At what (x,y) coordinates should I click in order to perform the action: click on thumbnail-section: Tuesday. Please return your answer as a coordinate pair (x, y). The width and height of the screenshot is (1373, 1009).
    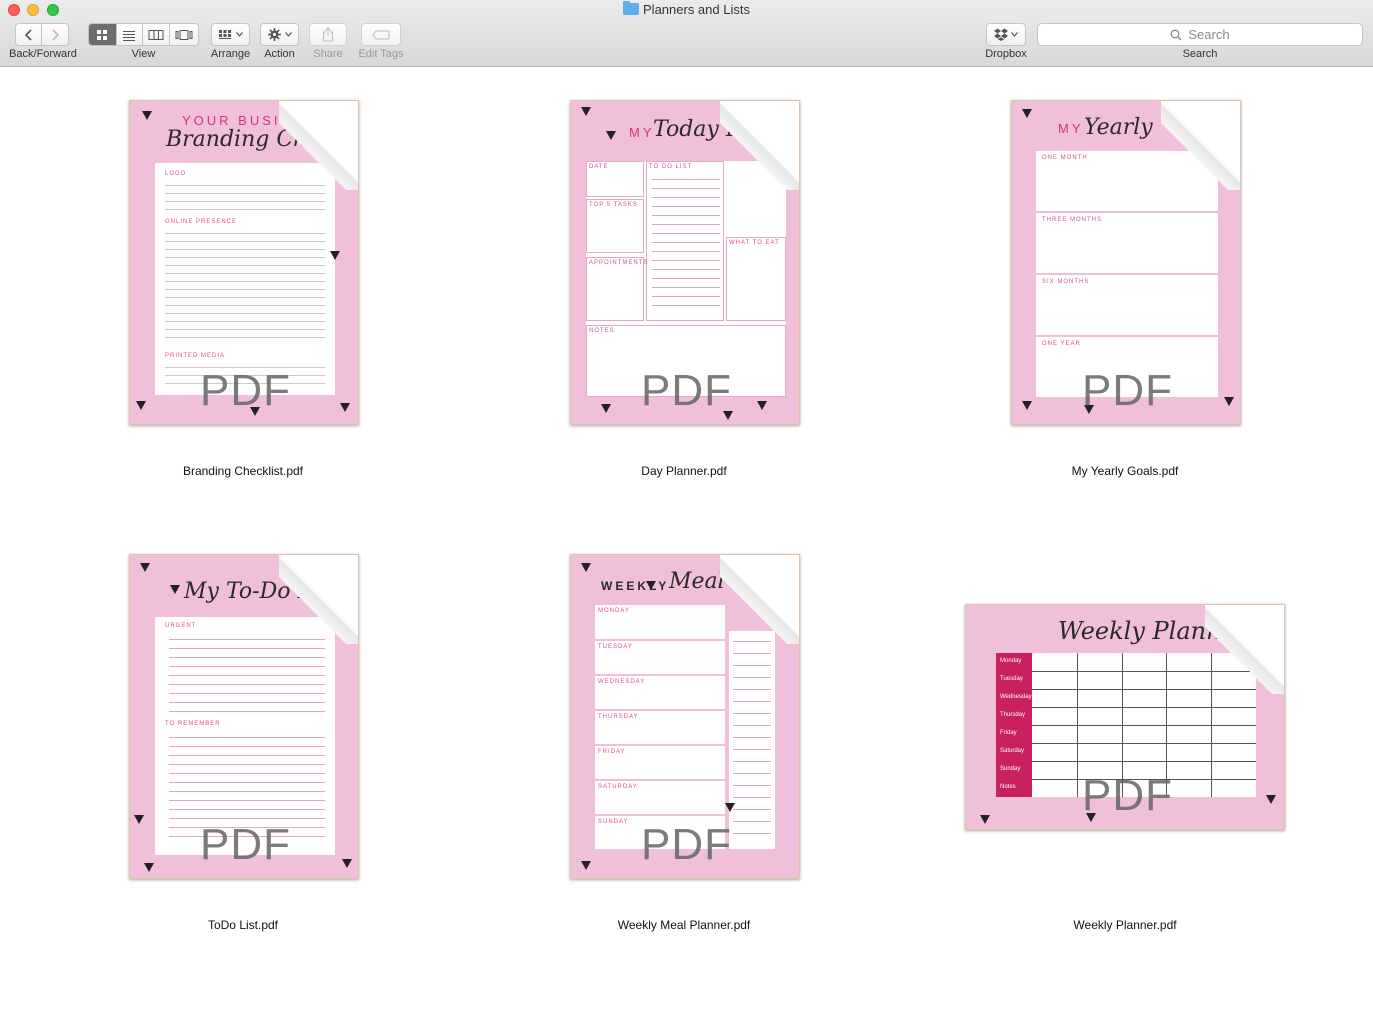
    Looking at the image, I should click on (1011, 679).